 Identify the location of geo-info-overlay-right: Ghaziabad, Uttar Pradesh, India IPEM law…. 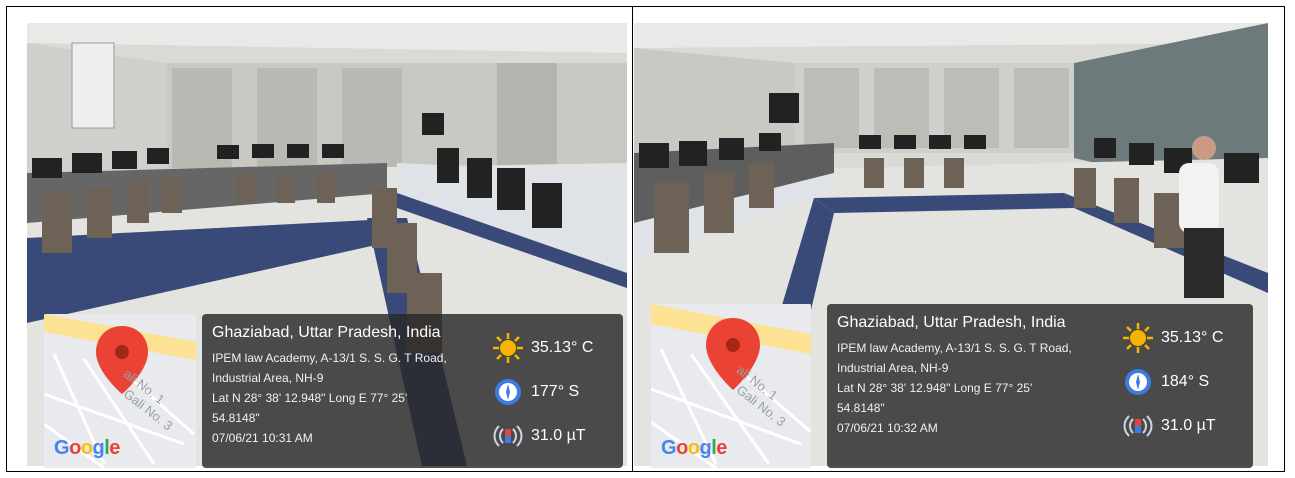
(1040, 386).